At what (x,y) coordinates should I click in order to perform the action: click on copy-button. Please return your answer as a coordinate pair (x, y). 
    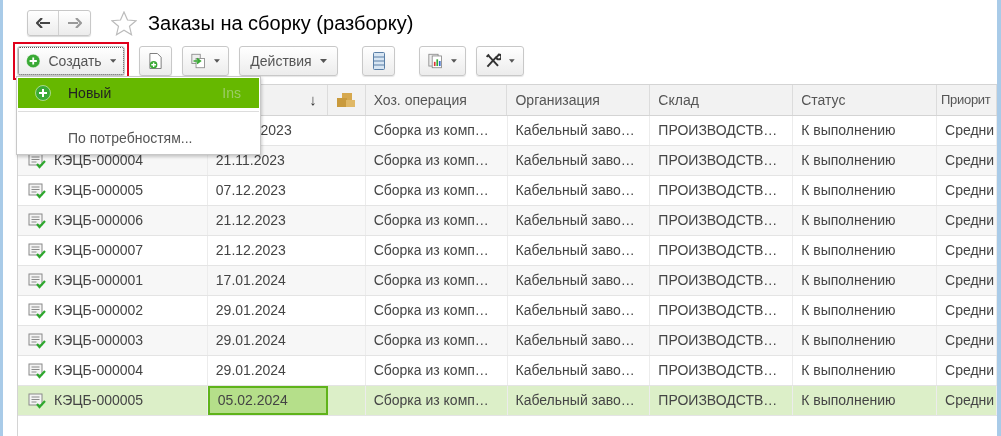
    Looking at the image, I should click on (205, 61).